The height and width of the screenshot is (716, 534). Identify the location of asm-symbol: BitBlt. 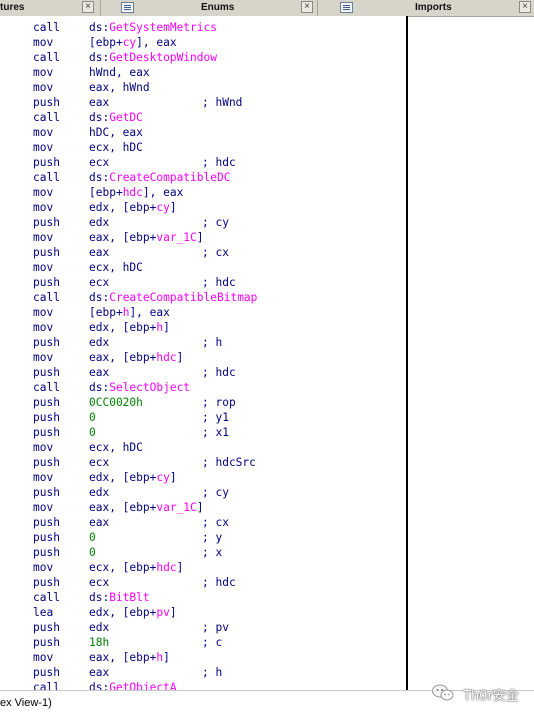
(129, 597).